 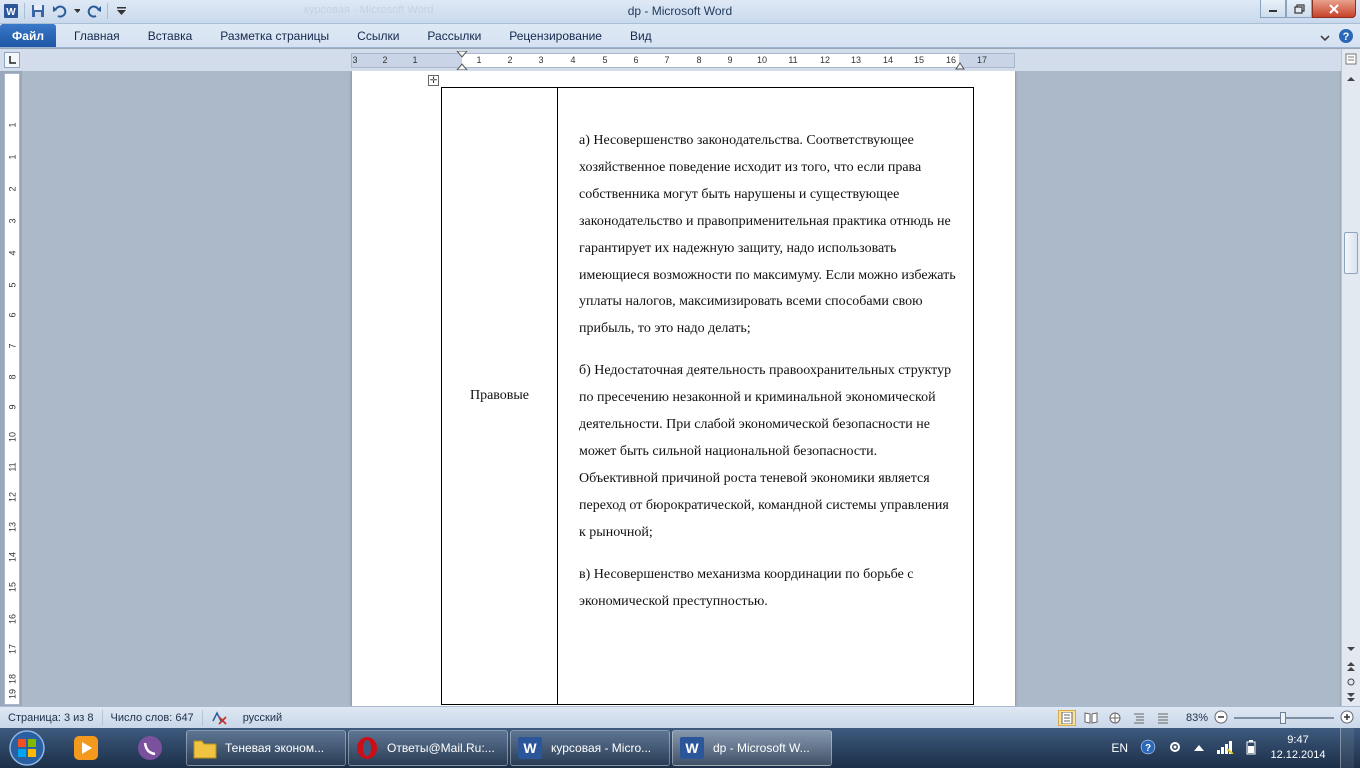 I want to click on vertical-scrollbar, so click(x=1350, y=377).